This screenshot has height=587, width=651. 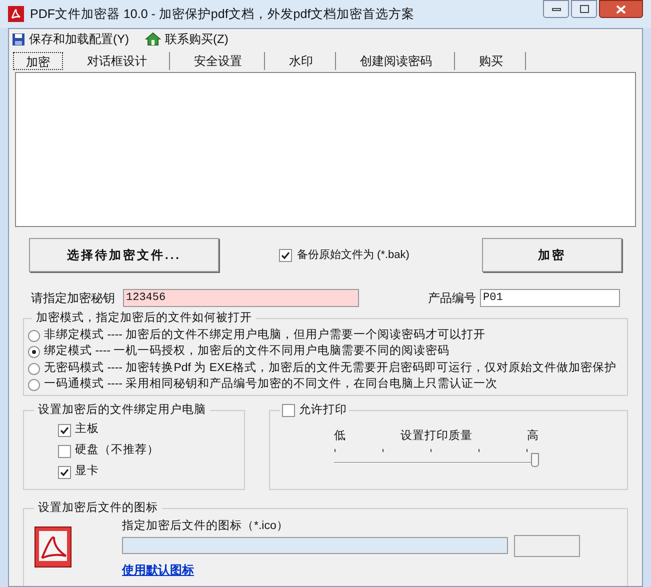 What do you see at coordinates (153, 39) in the screenshot?
I see `house-icon` at bounding box center [153, 39].